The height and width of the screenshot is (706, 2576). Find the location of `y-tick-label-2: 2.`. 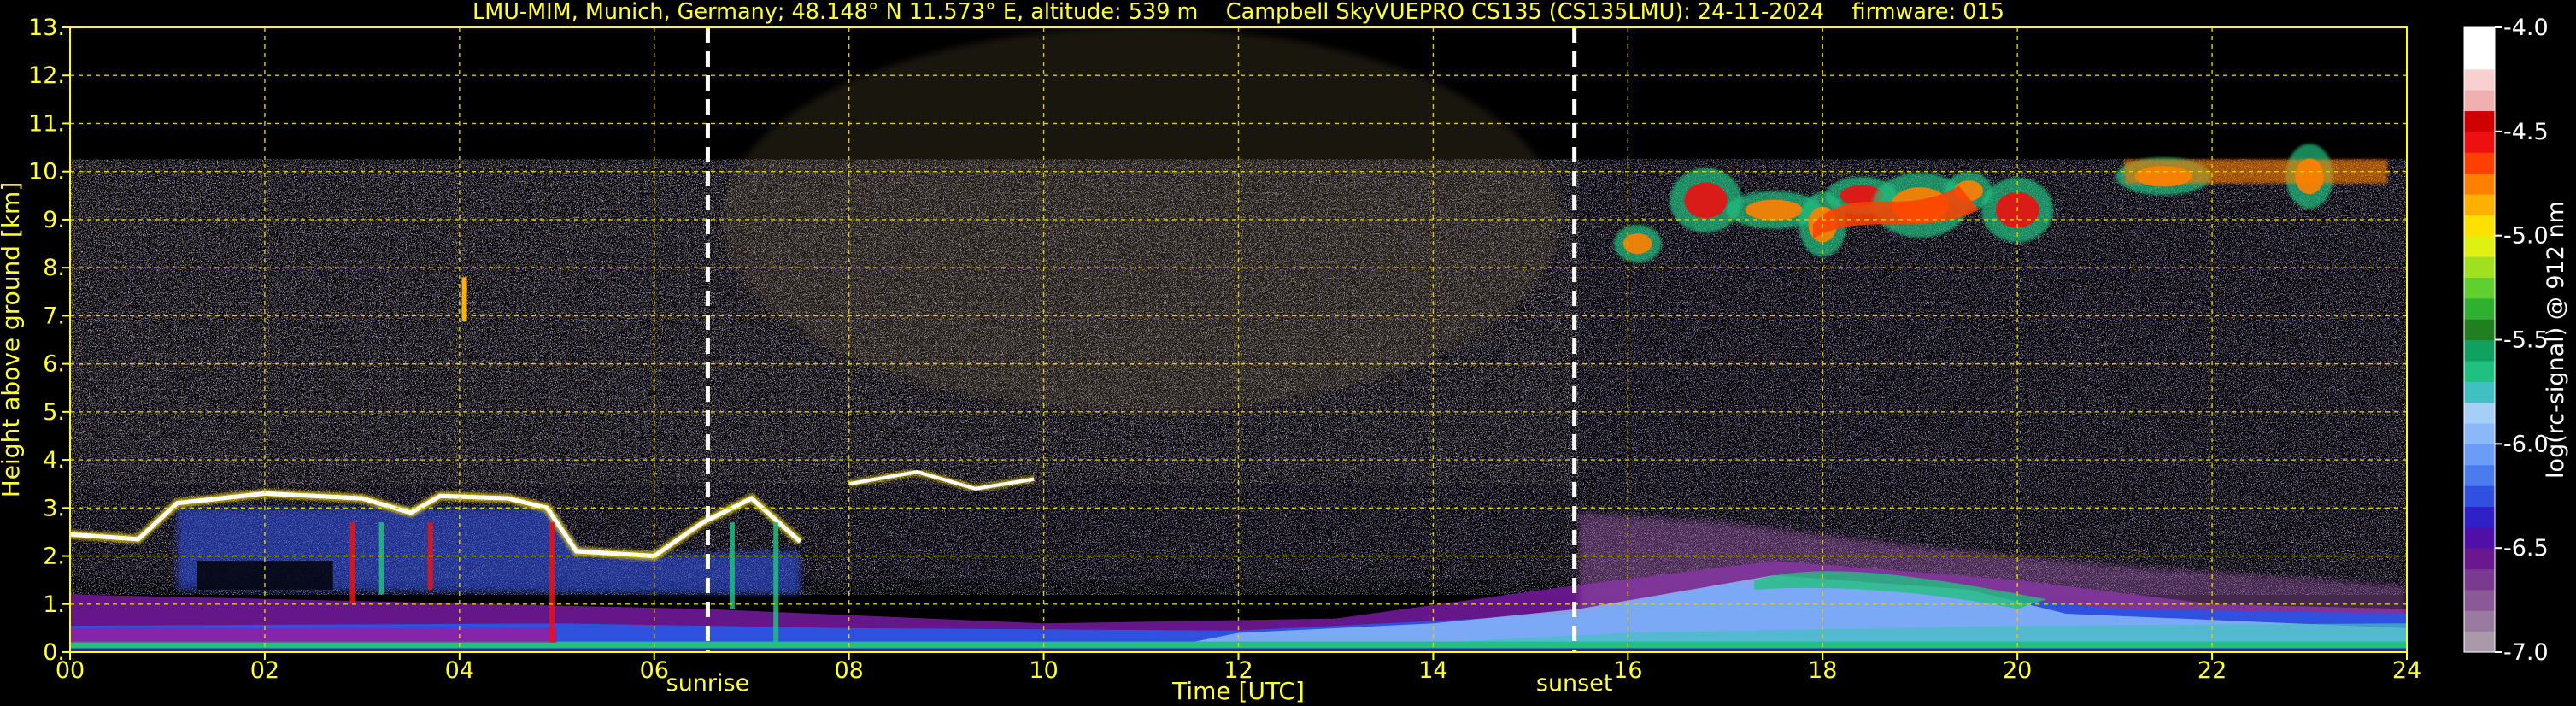

y-tick-label-2: 2. is located at coordinates (54, 557).